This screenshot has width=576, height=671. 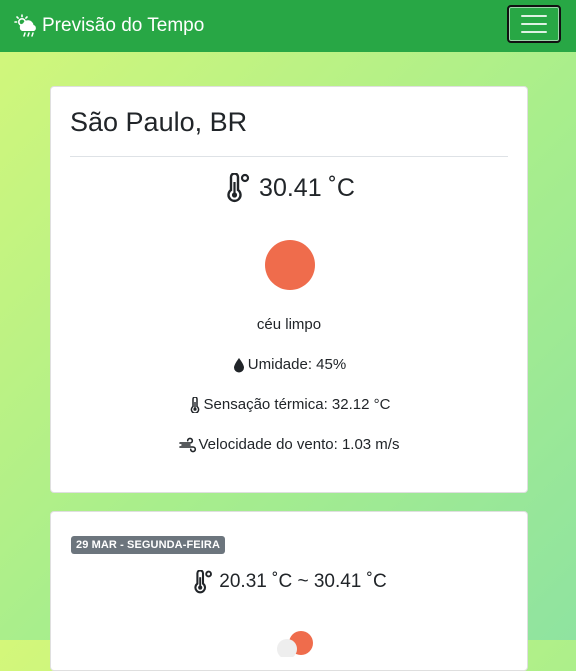 I want to click on navbar: Previsão do Tempo, so click(x=288, y=26).